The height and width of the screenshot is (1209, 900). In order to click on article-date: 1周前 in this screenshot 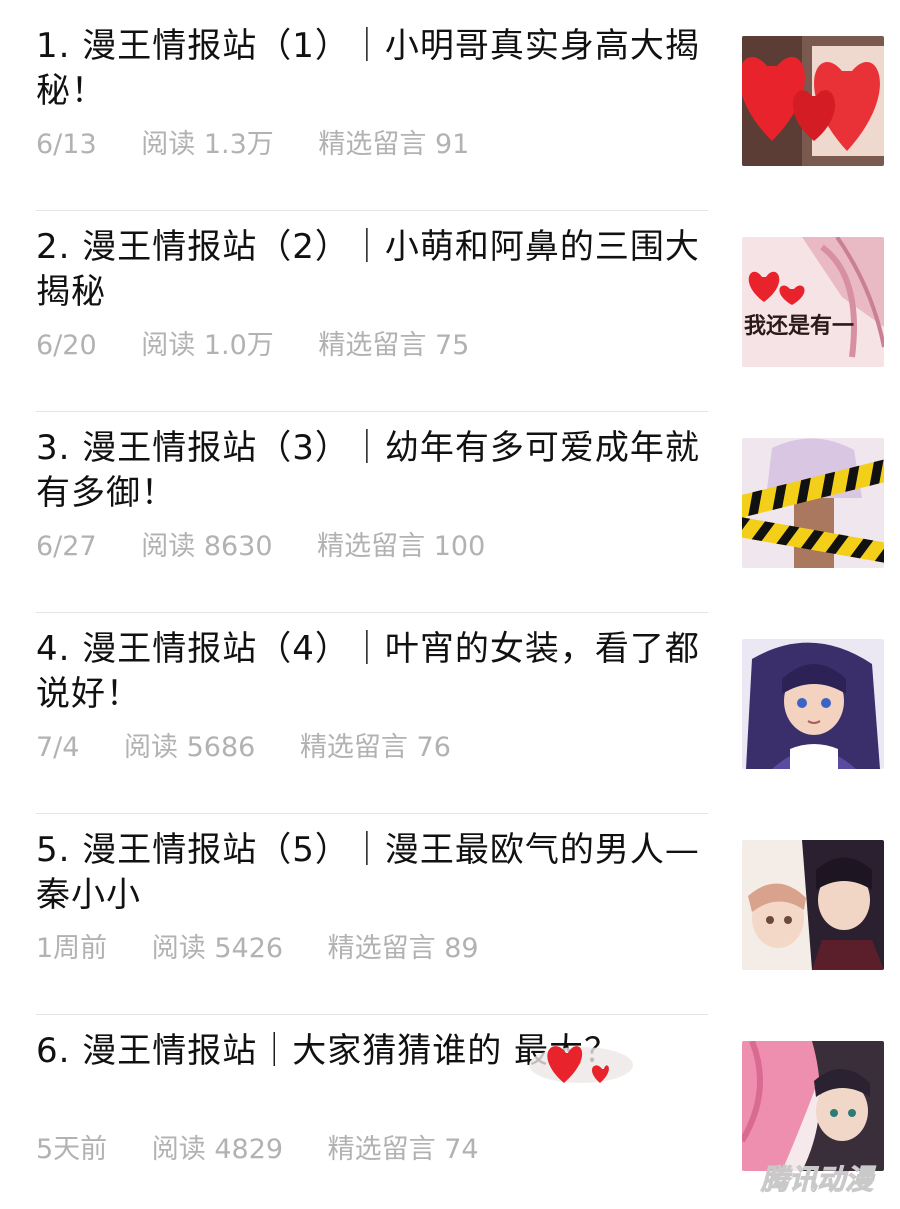, I will do `click(72, 948)`.